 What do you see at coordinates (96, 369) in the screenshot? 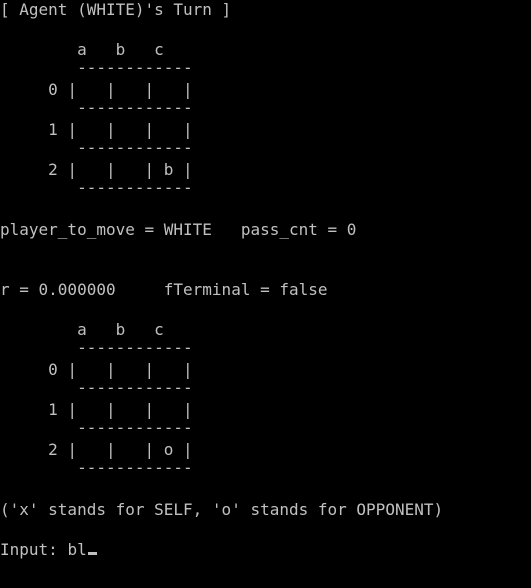
I see `board2-row-0: 0 | | | |` at bounding box center [96, 369].